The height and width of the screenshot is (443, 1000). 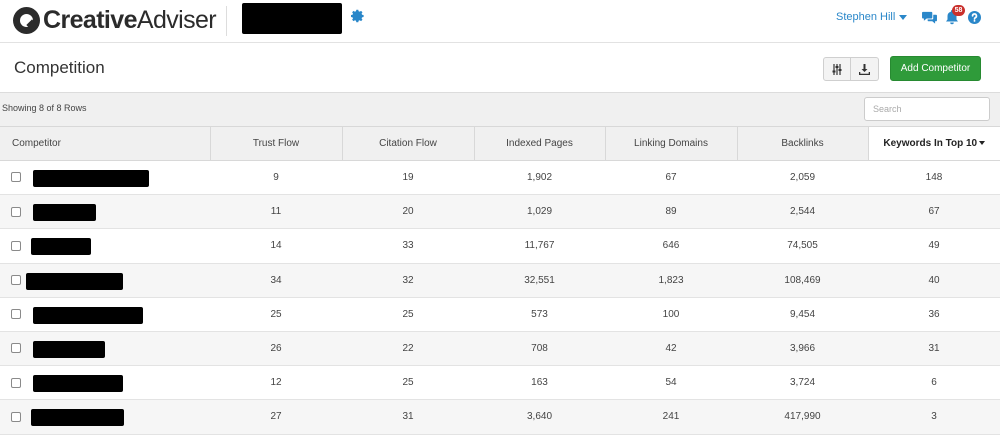 I want to click on table-row: 11 20 1,029 89 2,544 67, so click(x=500, y=212).